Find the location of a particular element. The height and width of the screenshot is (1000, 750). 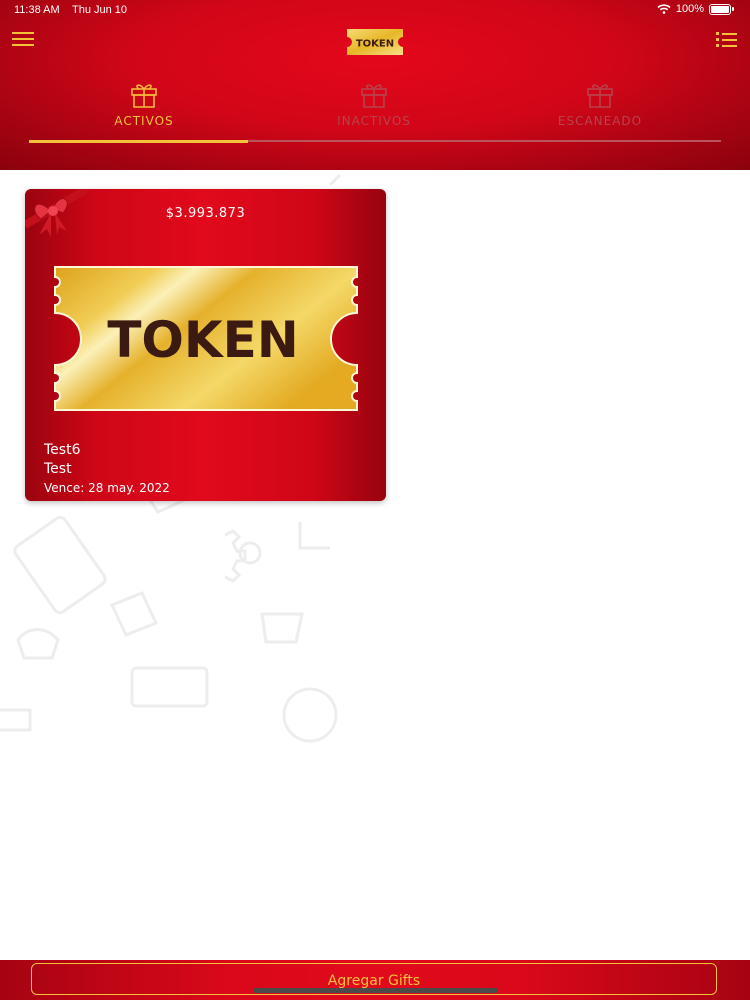

tab-label: INACTIVOS is located at coordinates (374, 121).